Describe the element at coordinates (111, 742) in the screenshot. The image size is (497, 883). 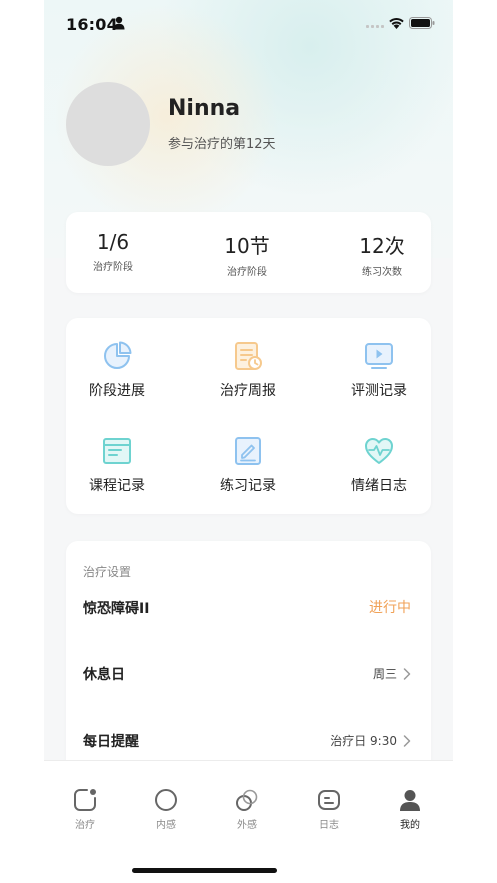
I see `setting-name: 每日提醒` at that location.